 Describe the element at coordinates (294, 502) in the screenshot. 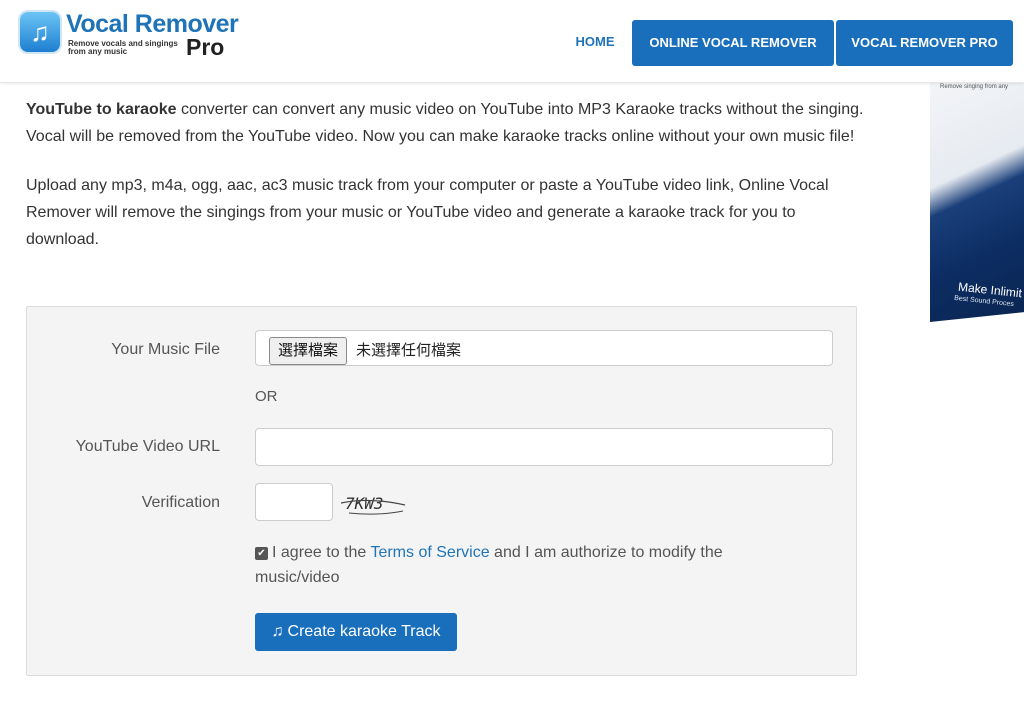

I see `verification-input` at that location.